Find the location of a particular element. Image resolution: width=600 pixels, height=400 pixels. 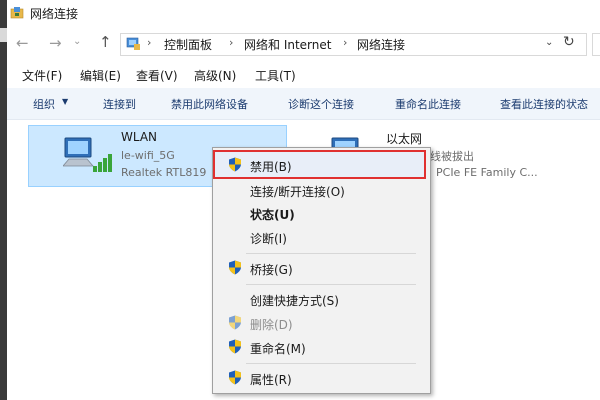

menu-item-bridge: 桥接(G) is located at coordinates (271, 269).